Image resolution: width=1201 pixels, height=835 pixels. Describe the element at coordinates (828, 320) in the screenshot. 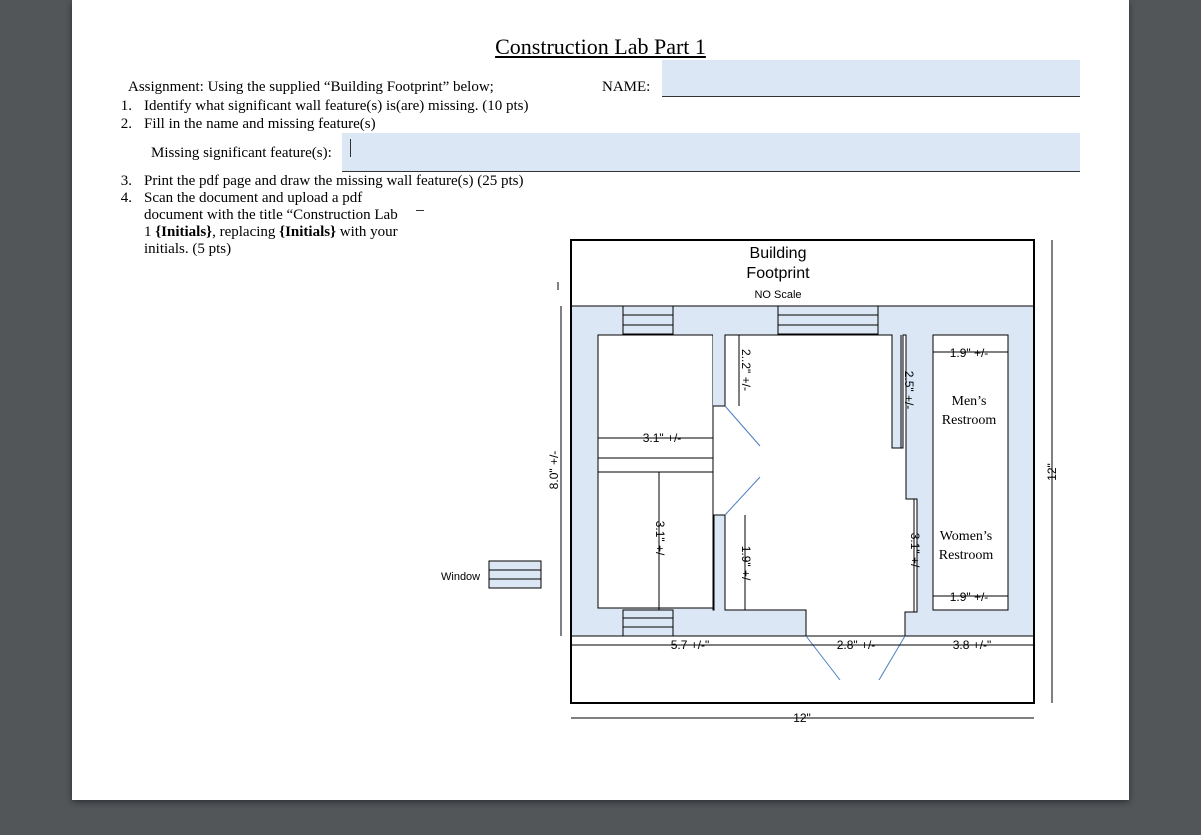

I see `window-top-center` at that location.